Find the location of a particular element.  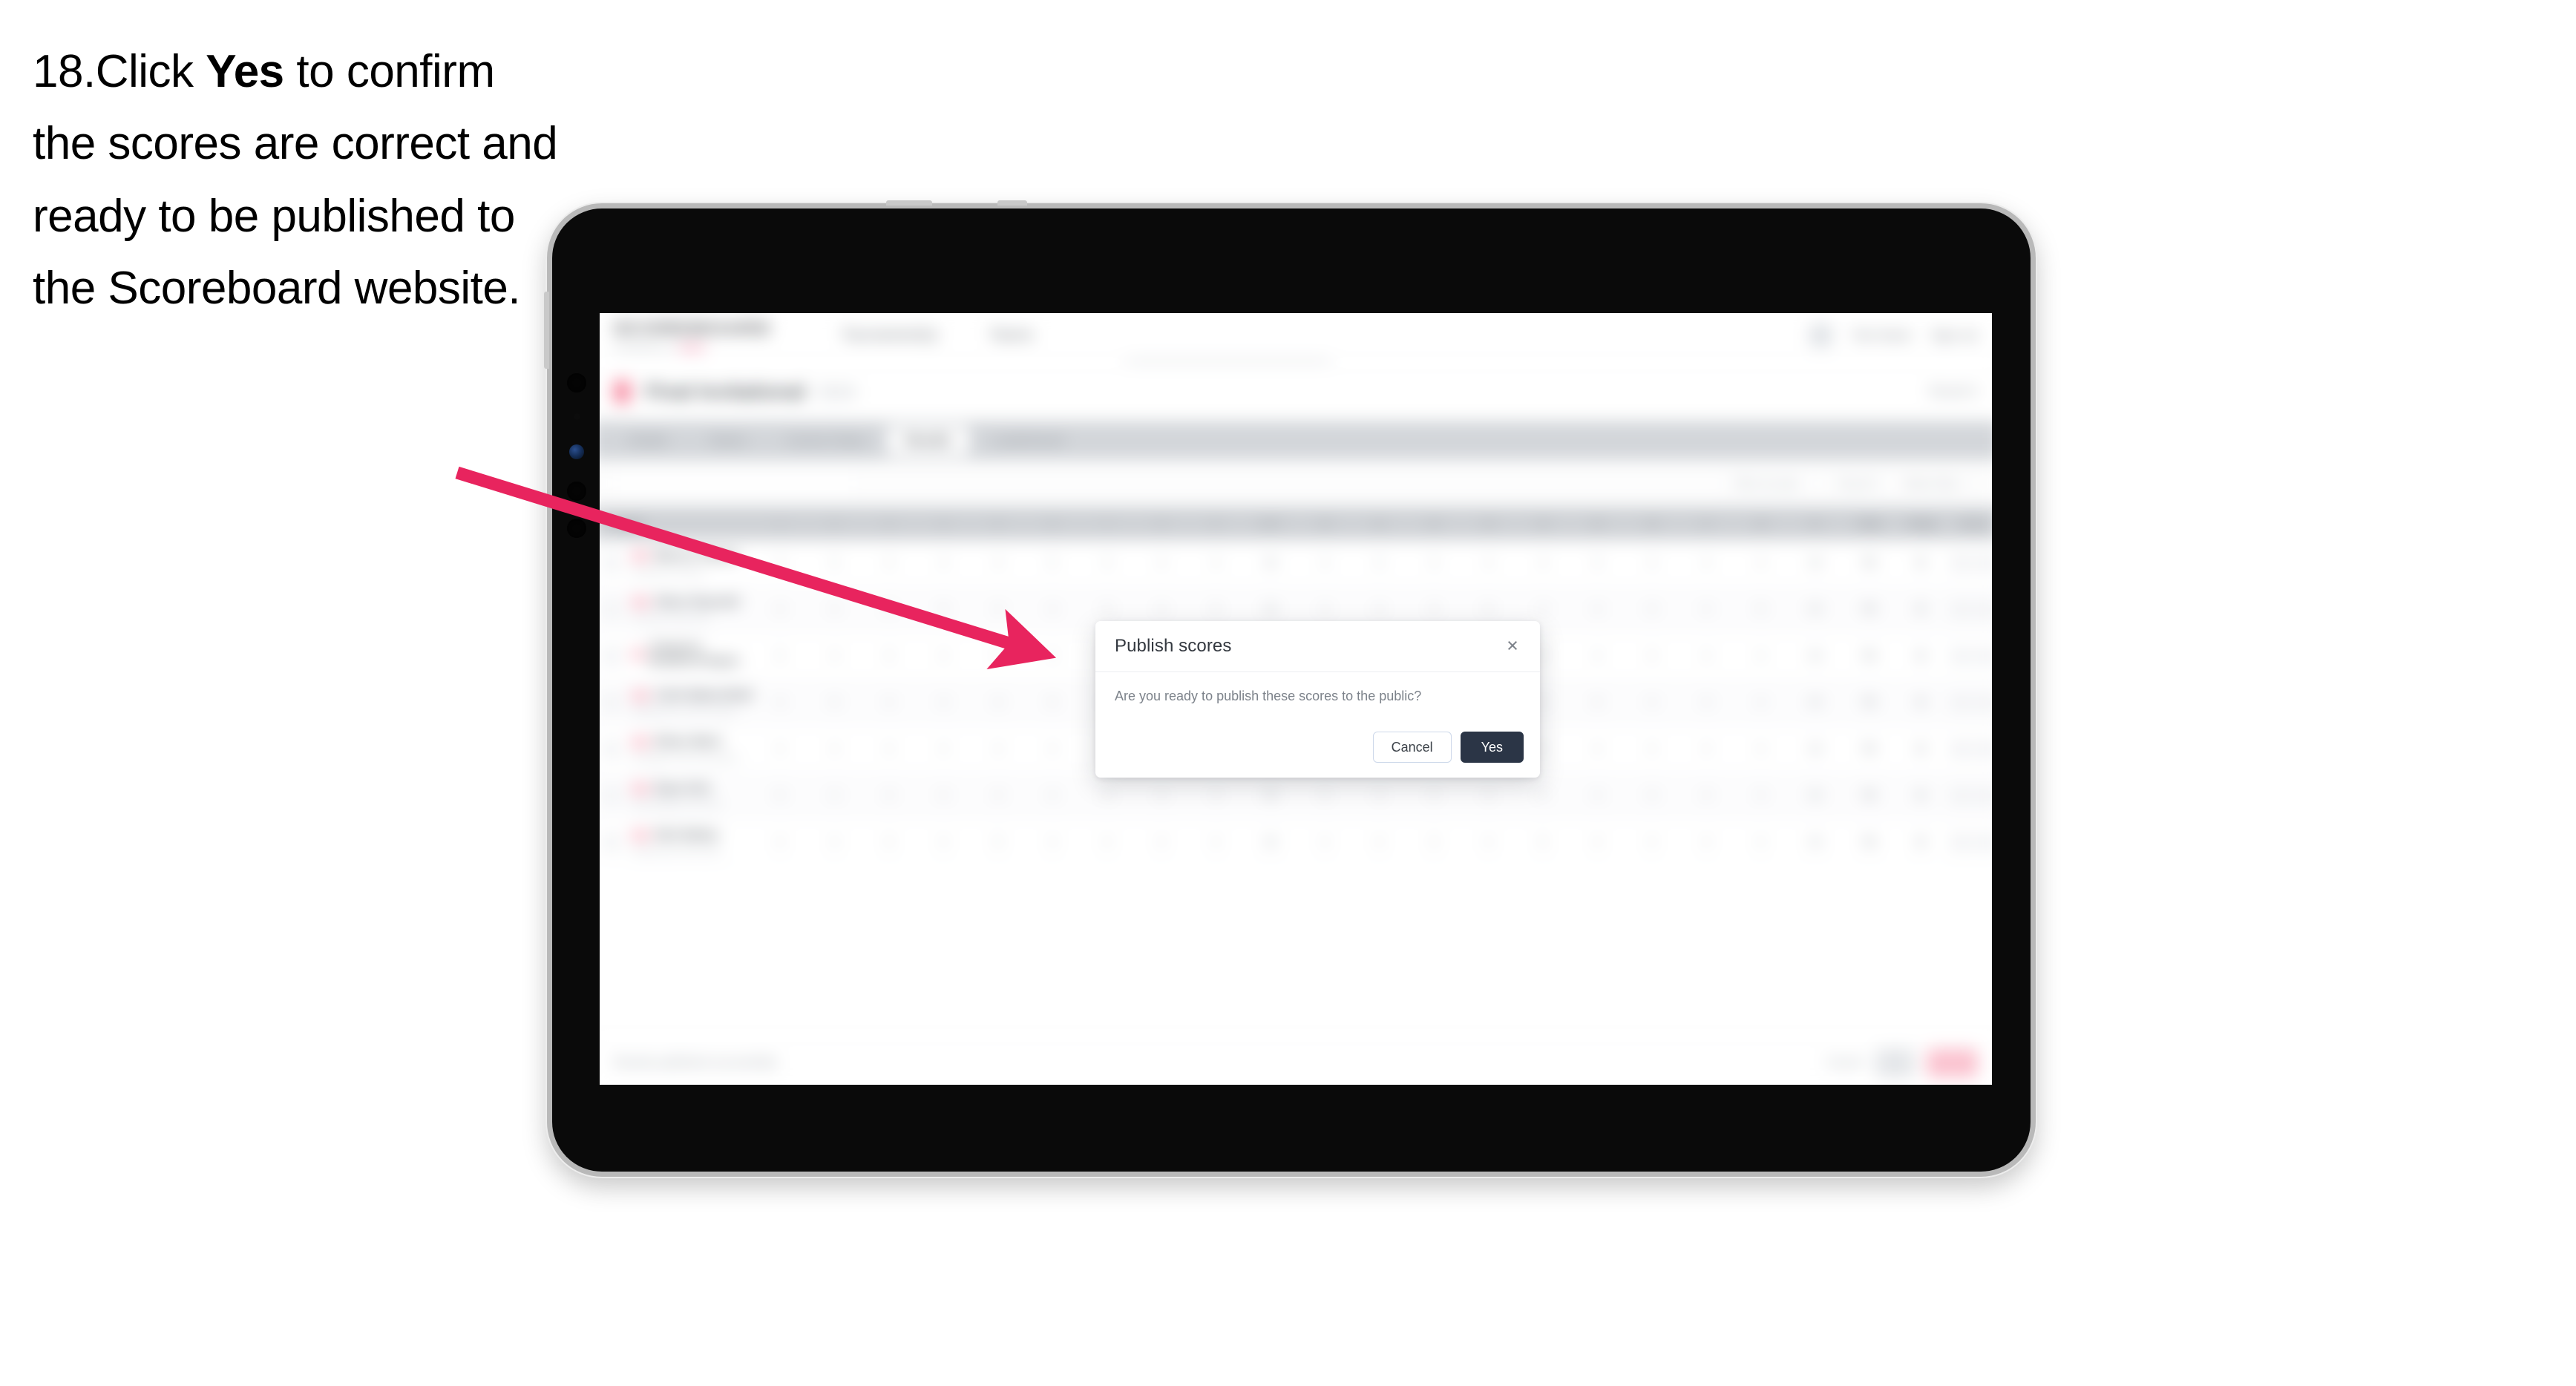

tab-leaderboard: Leaderboard is located at coordinates (1028, 441).